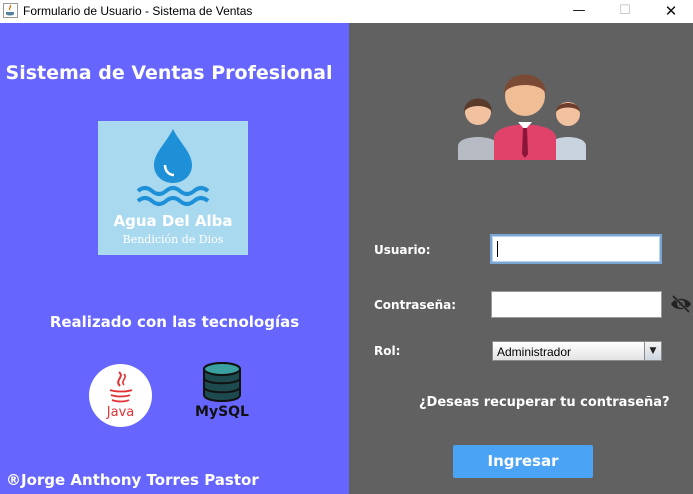 The image size is (693, 494). I want to click on password-label: Contraseña:, so click(415, 305).